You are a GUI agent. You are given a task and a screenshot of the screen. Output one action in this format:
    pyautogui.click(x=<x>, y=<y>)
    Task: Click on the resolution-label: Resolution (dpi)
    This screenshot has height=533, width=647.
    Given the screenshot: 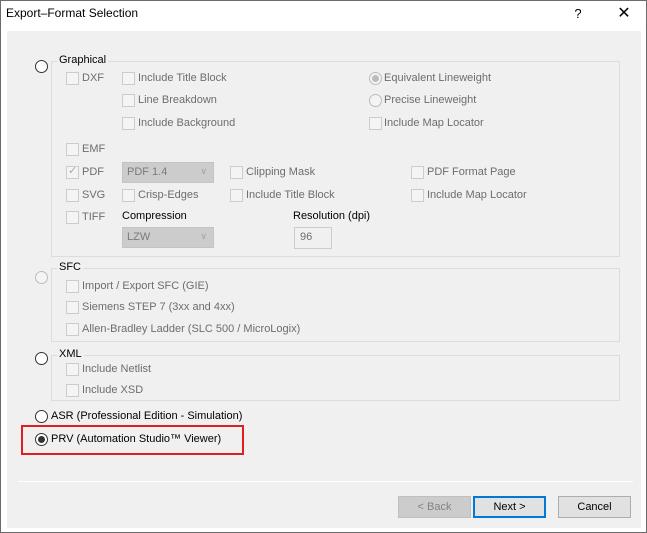 What is the action you would take?
    pyautogui.click(x=332, y=216)
    